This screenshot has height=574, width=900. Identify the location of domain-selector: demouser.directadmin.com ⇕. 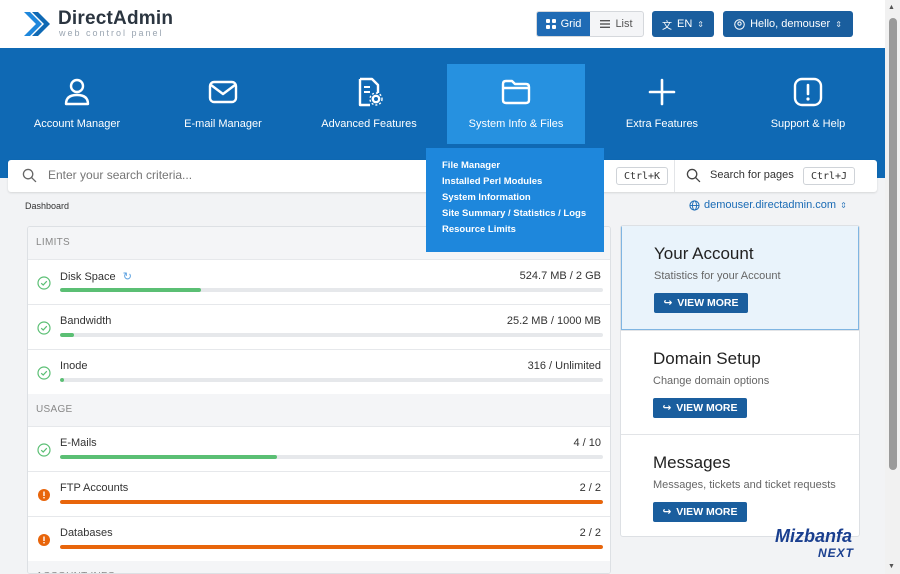
(768, 205).